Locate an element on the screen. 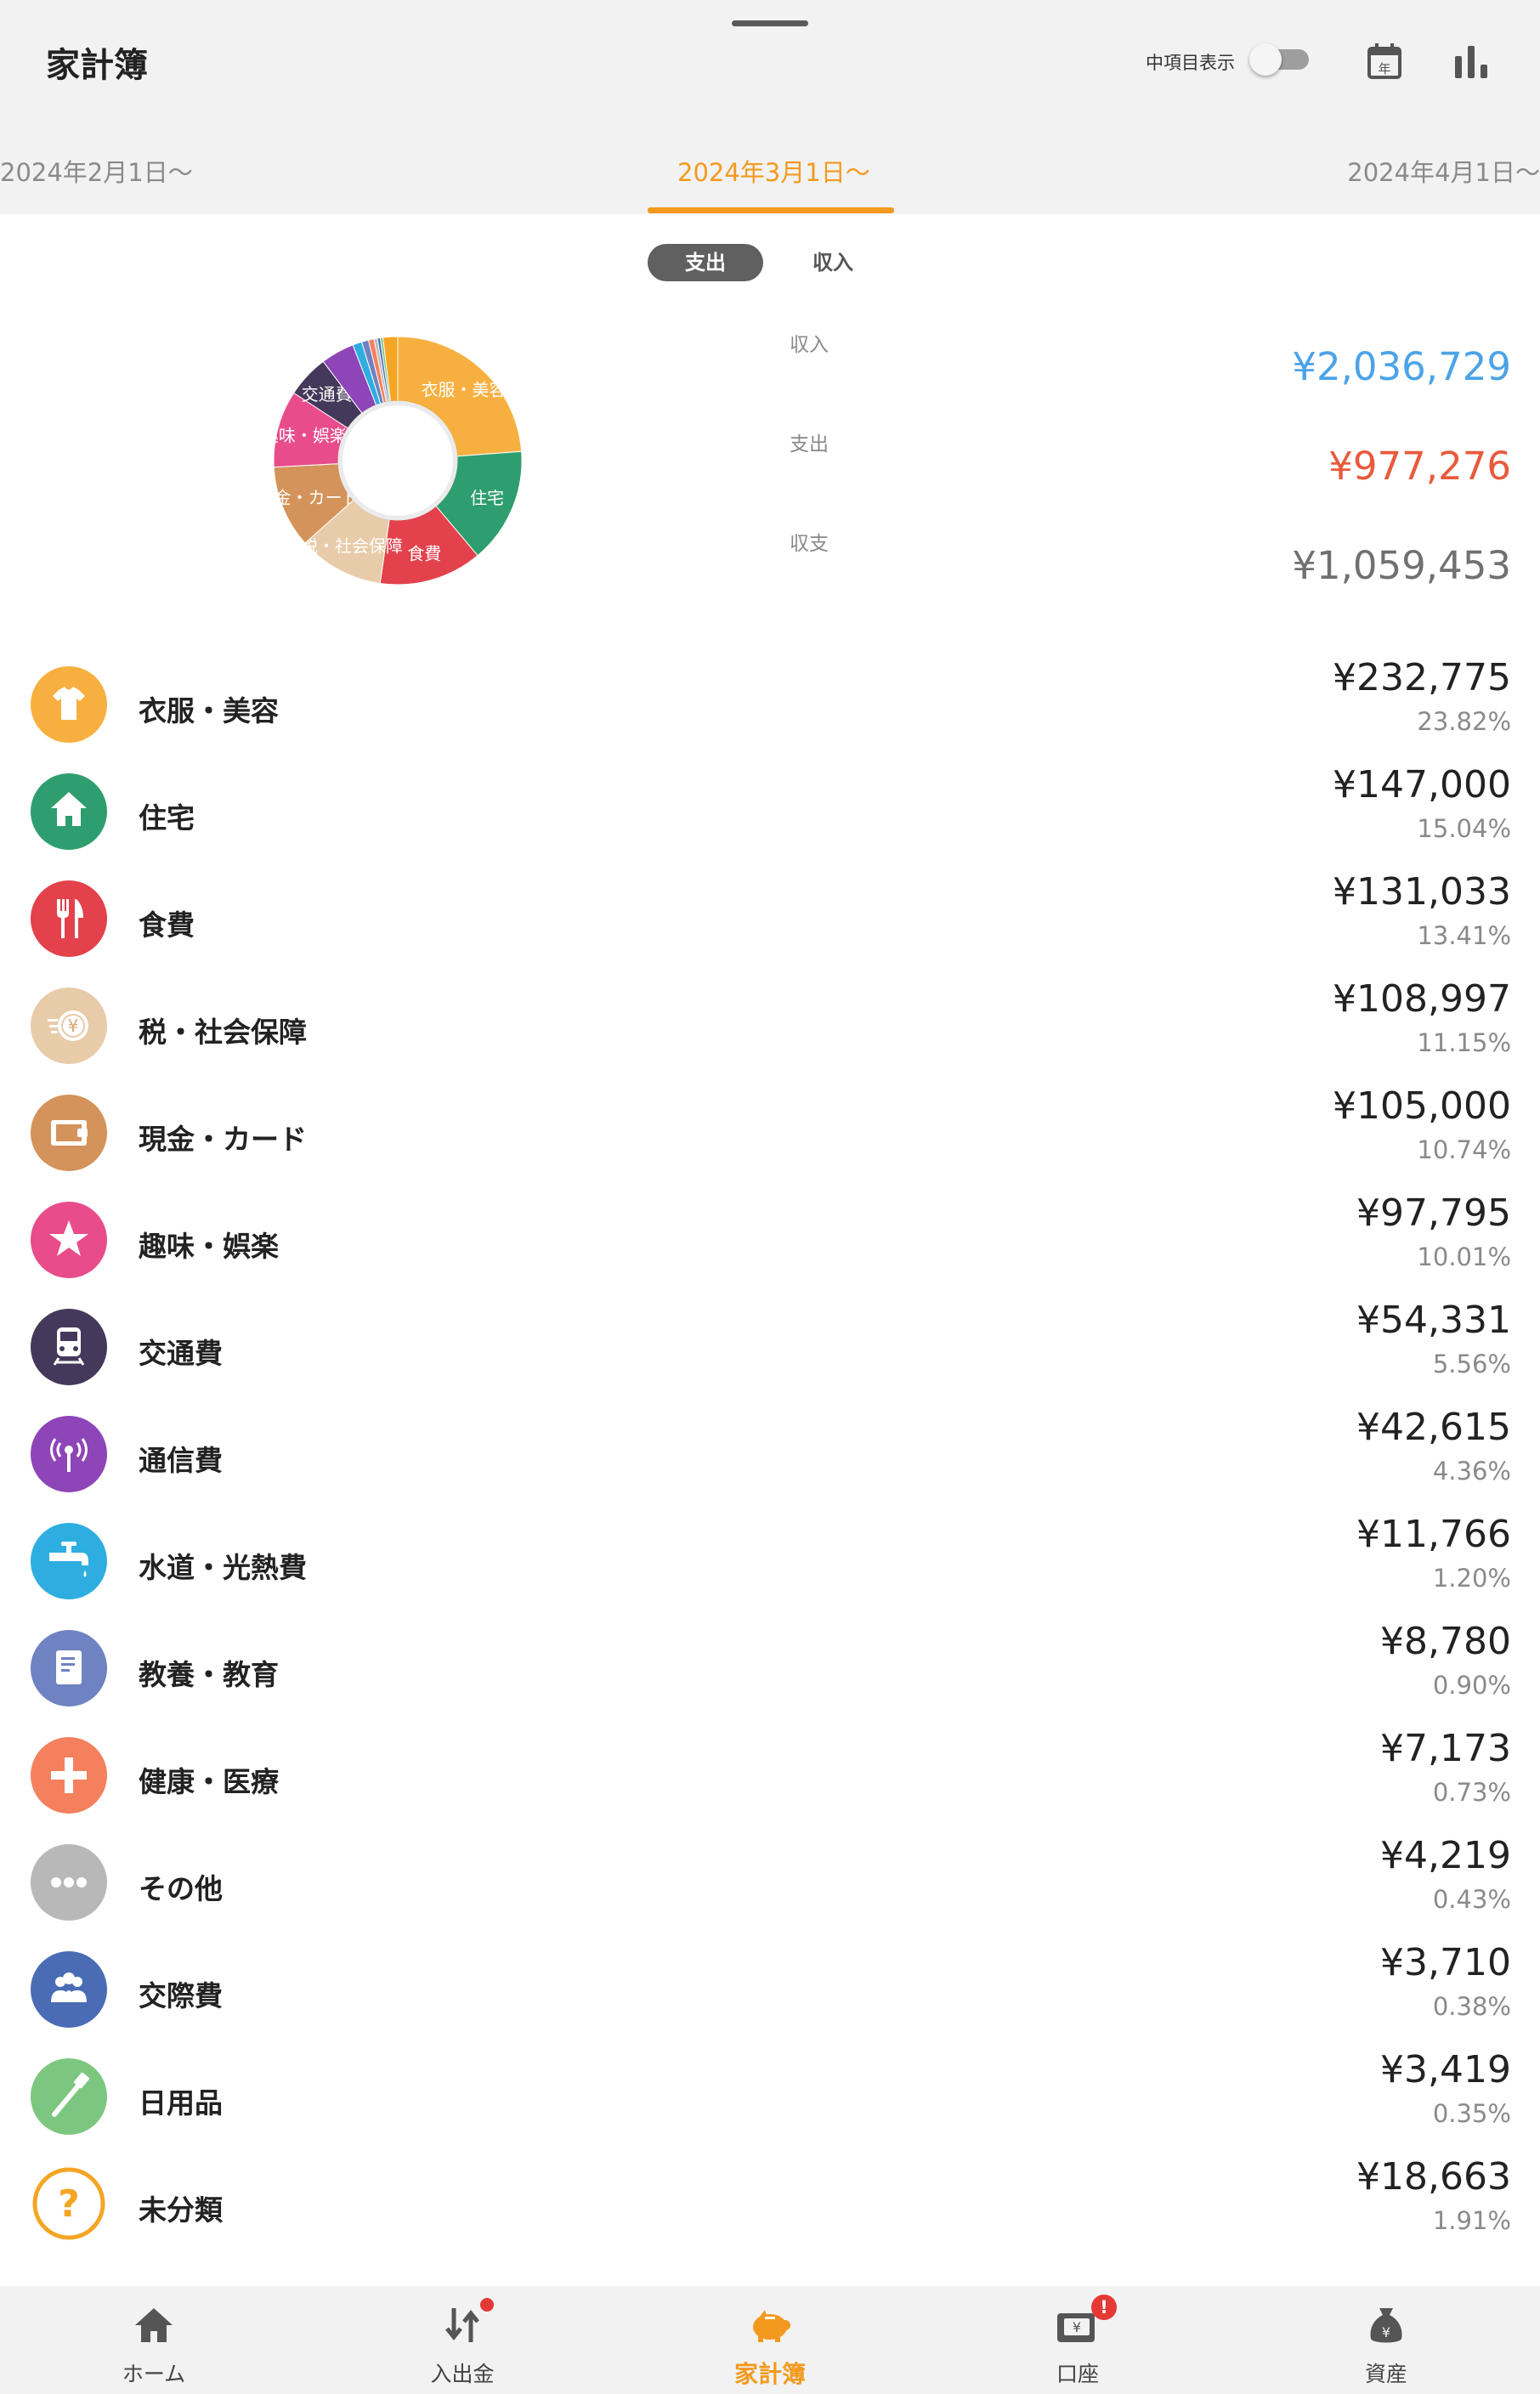 The height and width of the screenshot is (2394, 1540). category-name: 交通費 is located at coordinates (181, 1354).